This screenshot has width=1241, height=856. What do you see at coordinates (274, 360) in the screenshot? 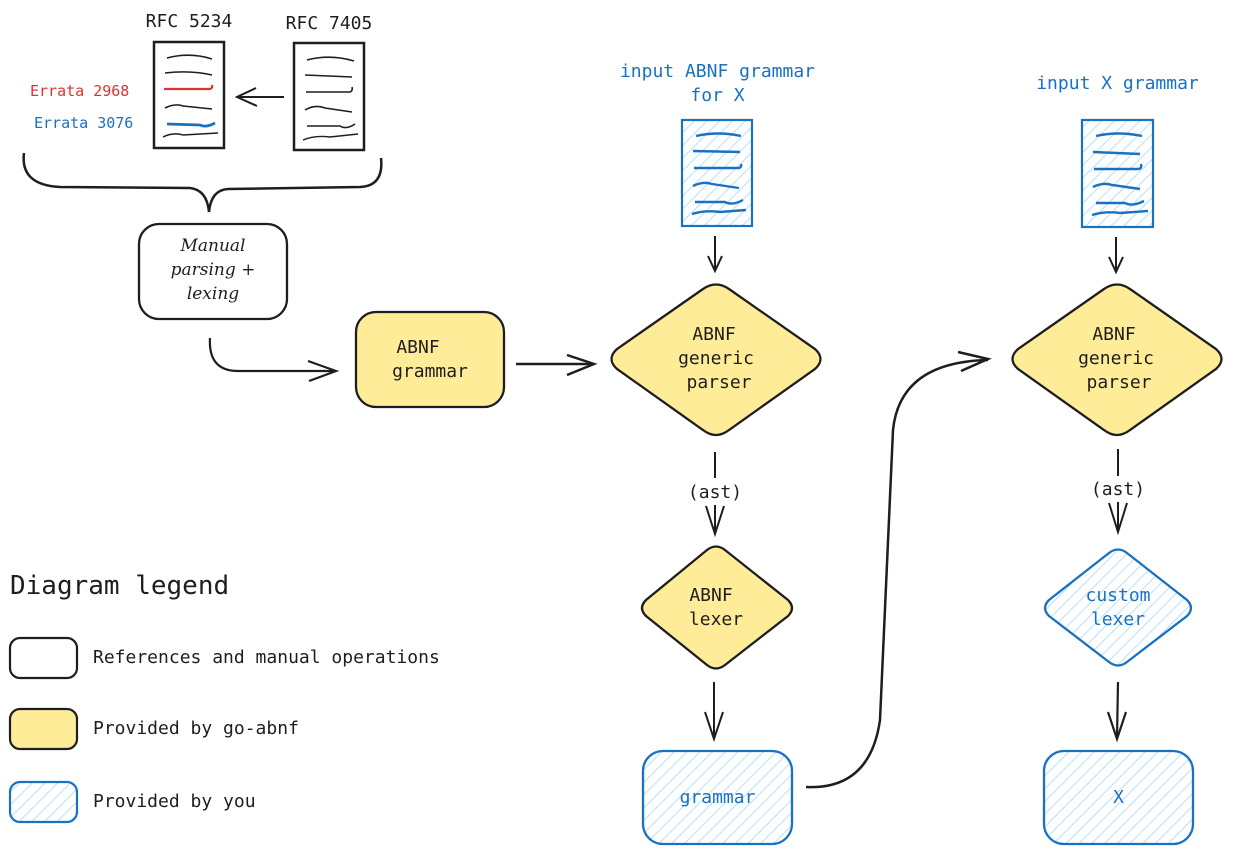
I see `arrow-manual-to-abnf-grammar` at bounding box center [274, 360].